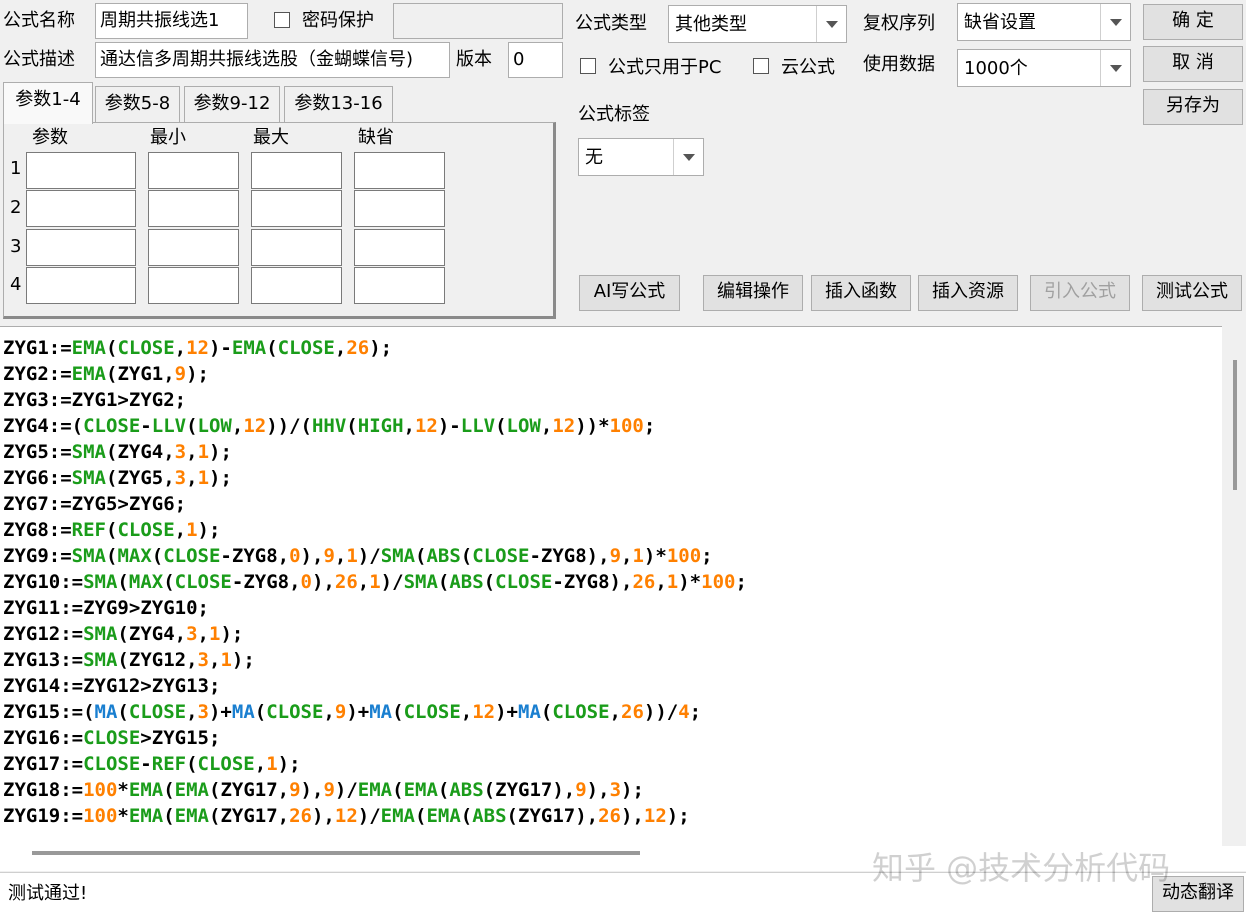 The width and height of the screenshot is (1246, 920). Describe the element at coordinates (112, 738) in the screenshot. I see `code-line: ZYG16:=CLOSE>ZYG15;` at that location.